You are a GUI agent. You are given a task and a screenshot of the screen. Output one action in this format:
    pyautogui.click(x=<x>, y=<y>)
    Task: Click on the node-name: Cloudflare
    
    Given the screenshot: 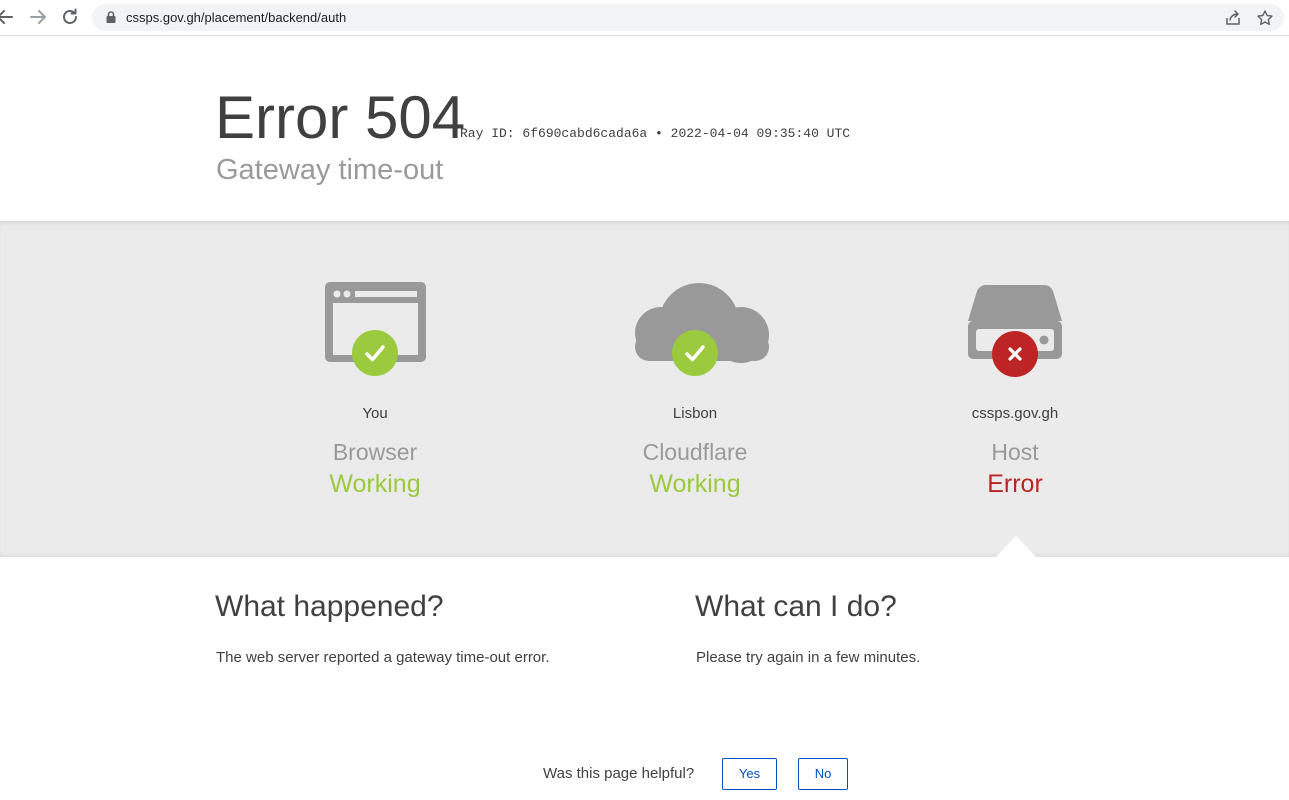 What is the action you would take?
    pyautogui.click(x=695, y=452)
    